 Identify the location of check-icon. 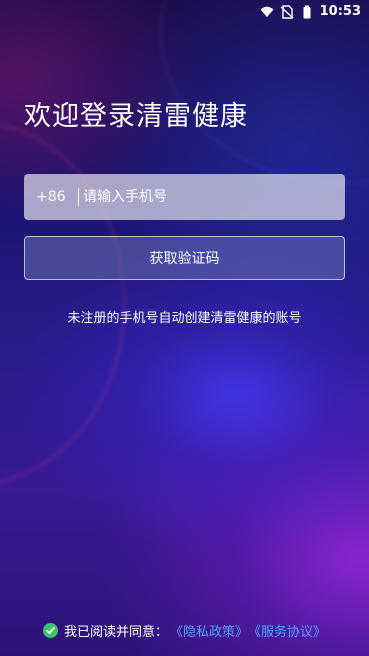
(50, 630).